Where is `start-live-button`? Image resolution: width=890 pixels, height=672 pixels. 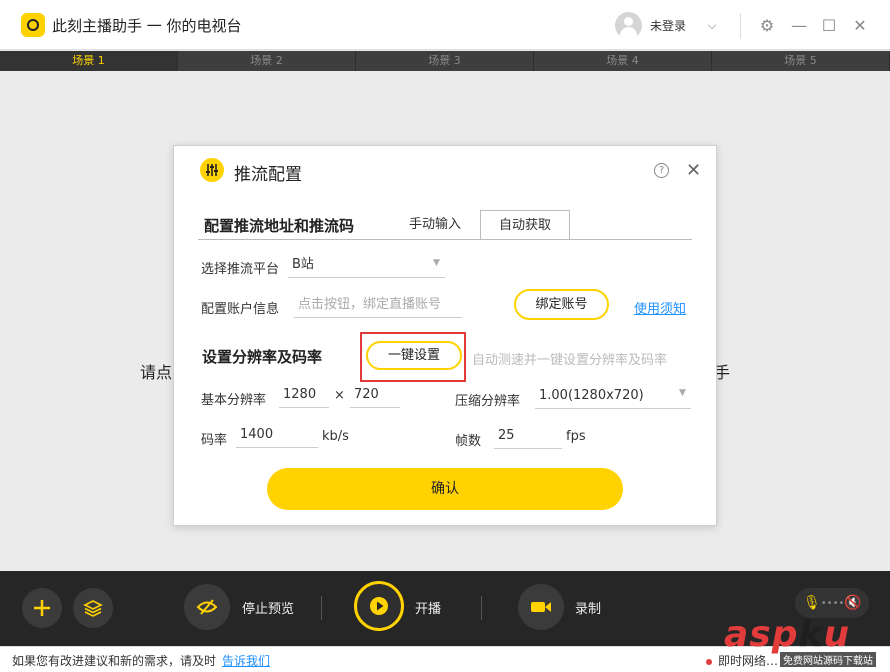 start-live-button is located at coordinates (379, 606).